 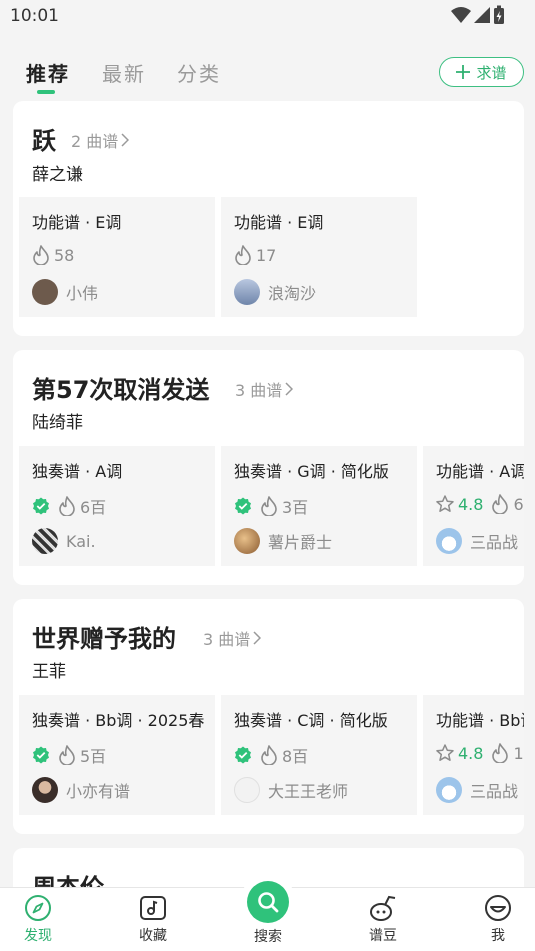 What do you see at coordinates (64, 541) in the screenshot?
I see `uploader: Kai.` at bounding box center [64, 541].